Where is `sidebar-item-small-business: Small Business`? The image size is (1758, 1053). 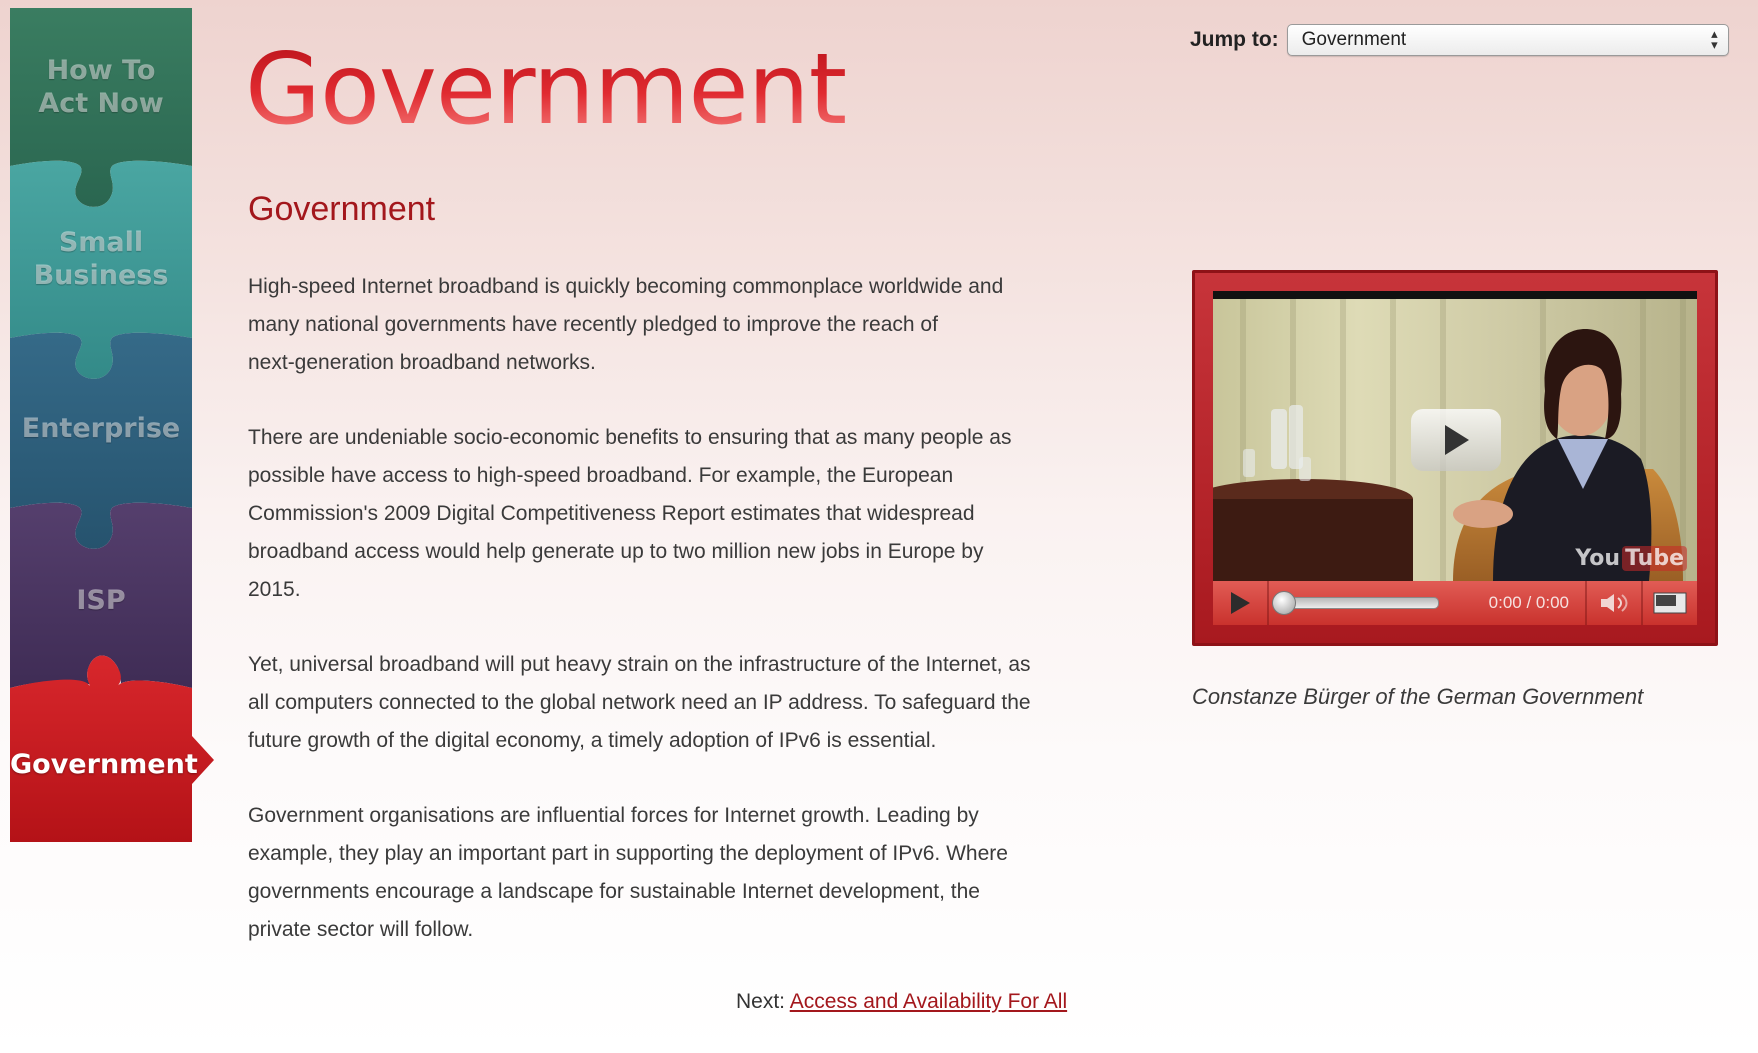
sidebar-item-small-business: Small Business is located at coordinates (101, 259).